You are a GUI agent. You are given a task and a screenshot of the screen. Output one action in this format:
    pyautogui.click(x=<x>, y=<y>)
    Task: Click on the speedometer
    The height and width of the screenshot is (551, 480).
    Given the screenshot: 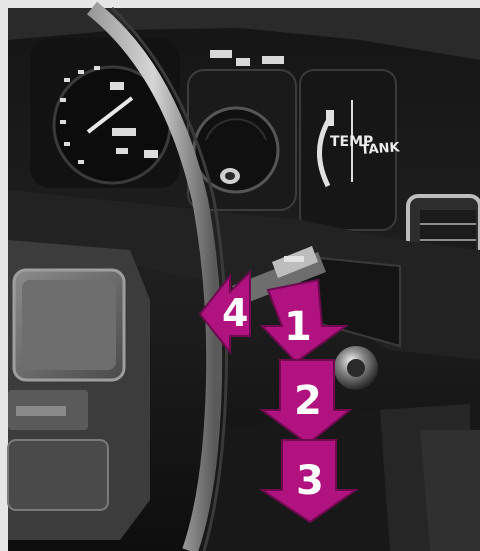 What is the action you would take?
    pyautogui.click(x=105, y=113)
    